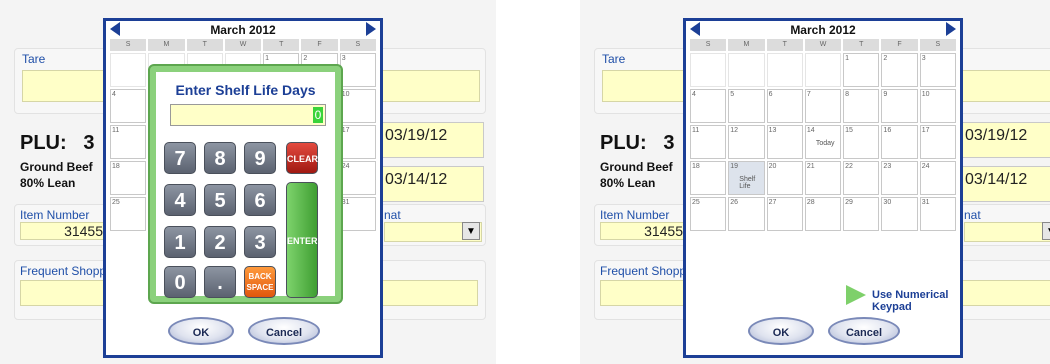 The image size is (1050, 364). I want to click on key-7: 7, so click(180, 158).